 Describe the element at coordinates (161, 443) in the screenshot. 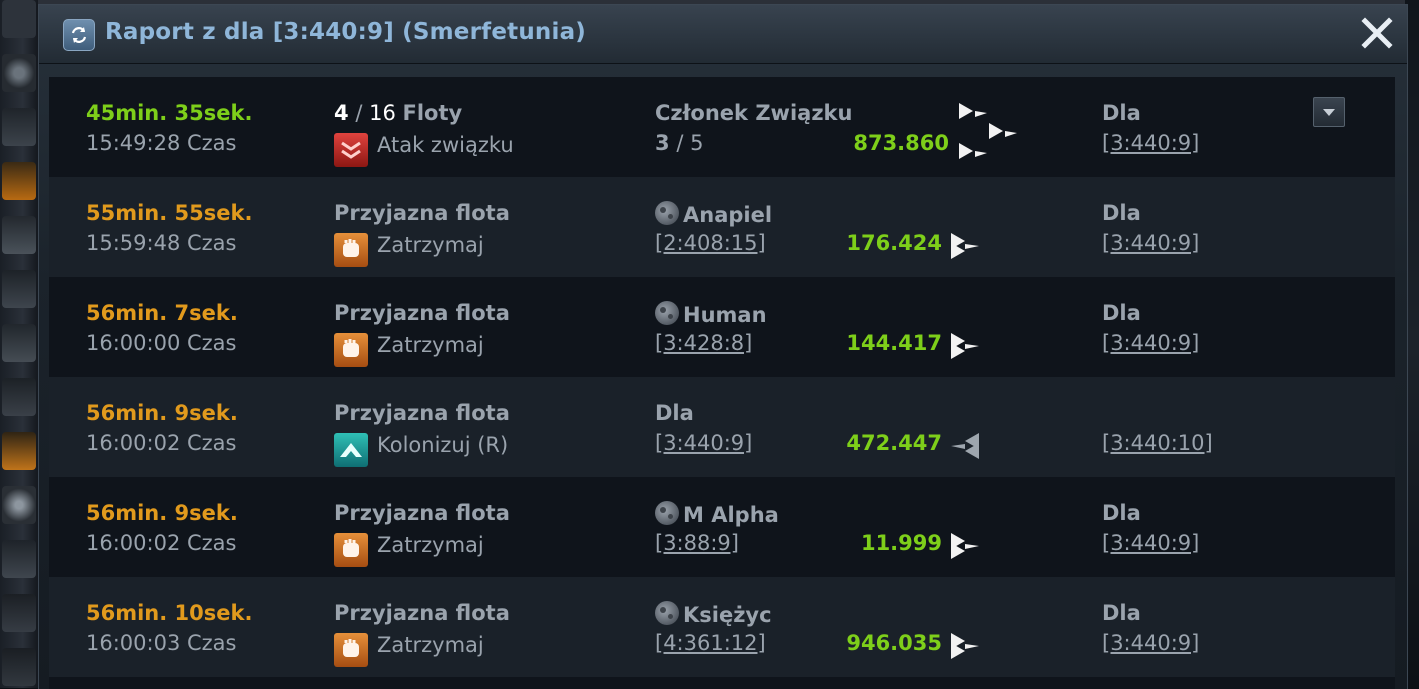

I see `arrival-time: 16:00:02 Czas` at that location.